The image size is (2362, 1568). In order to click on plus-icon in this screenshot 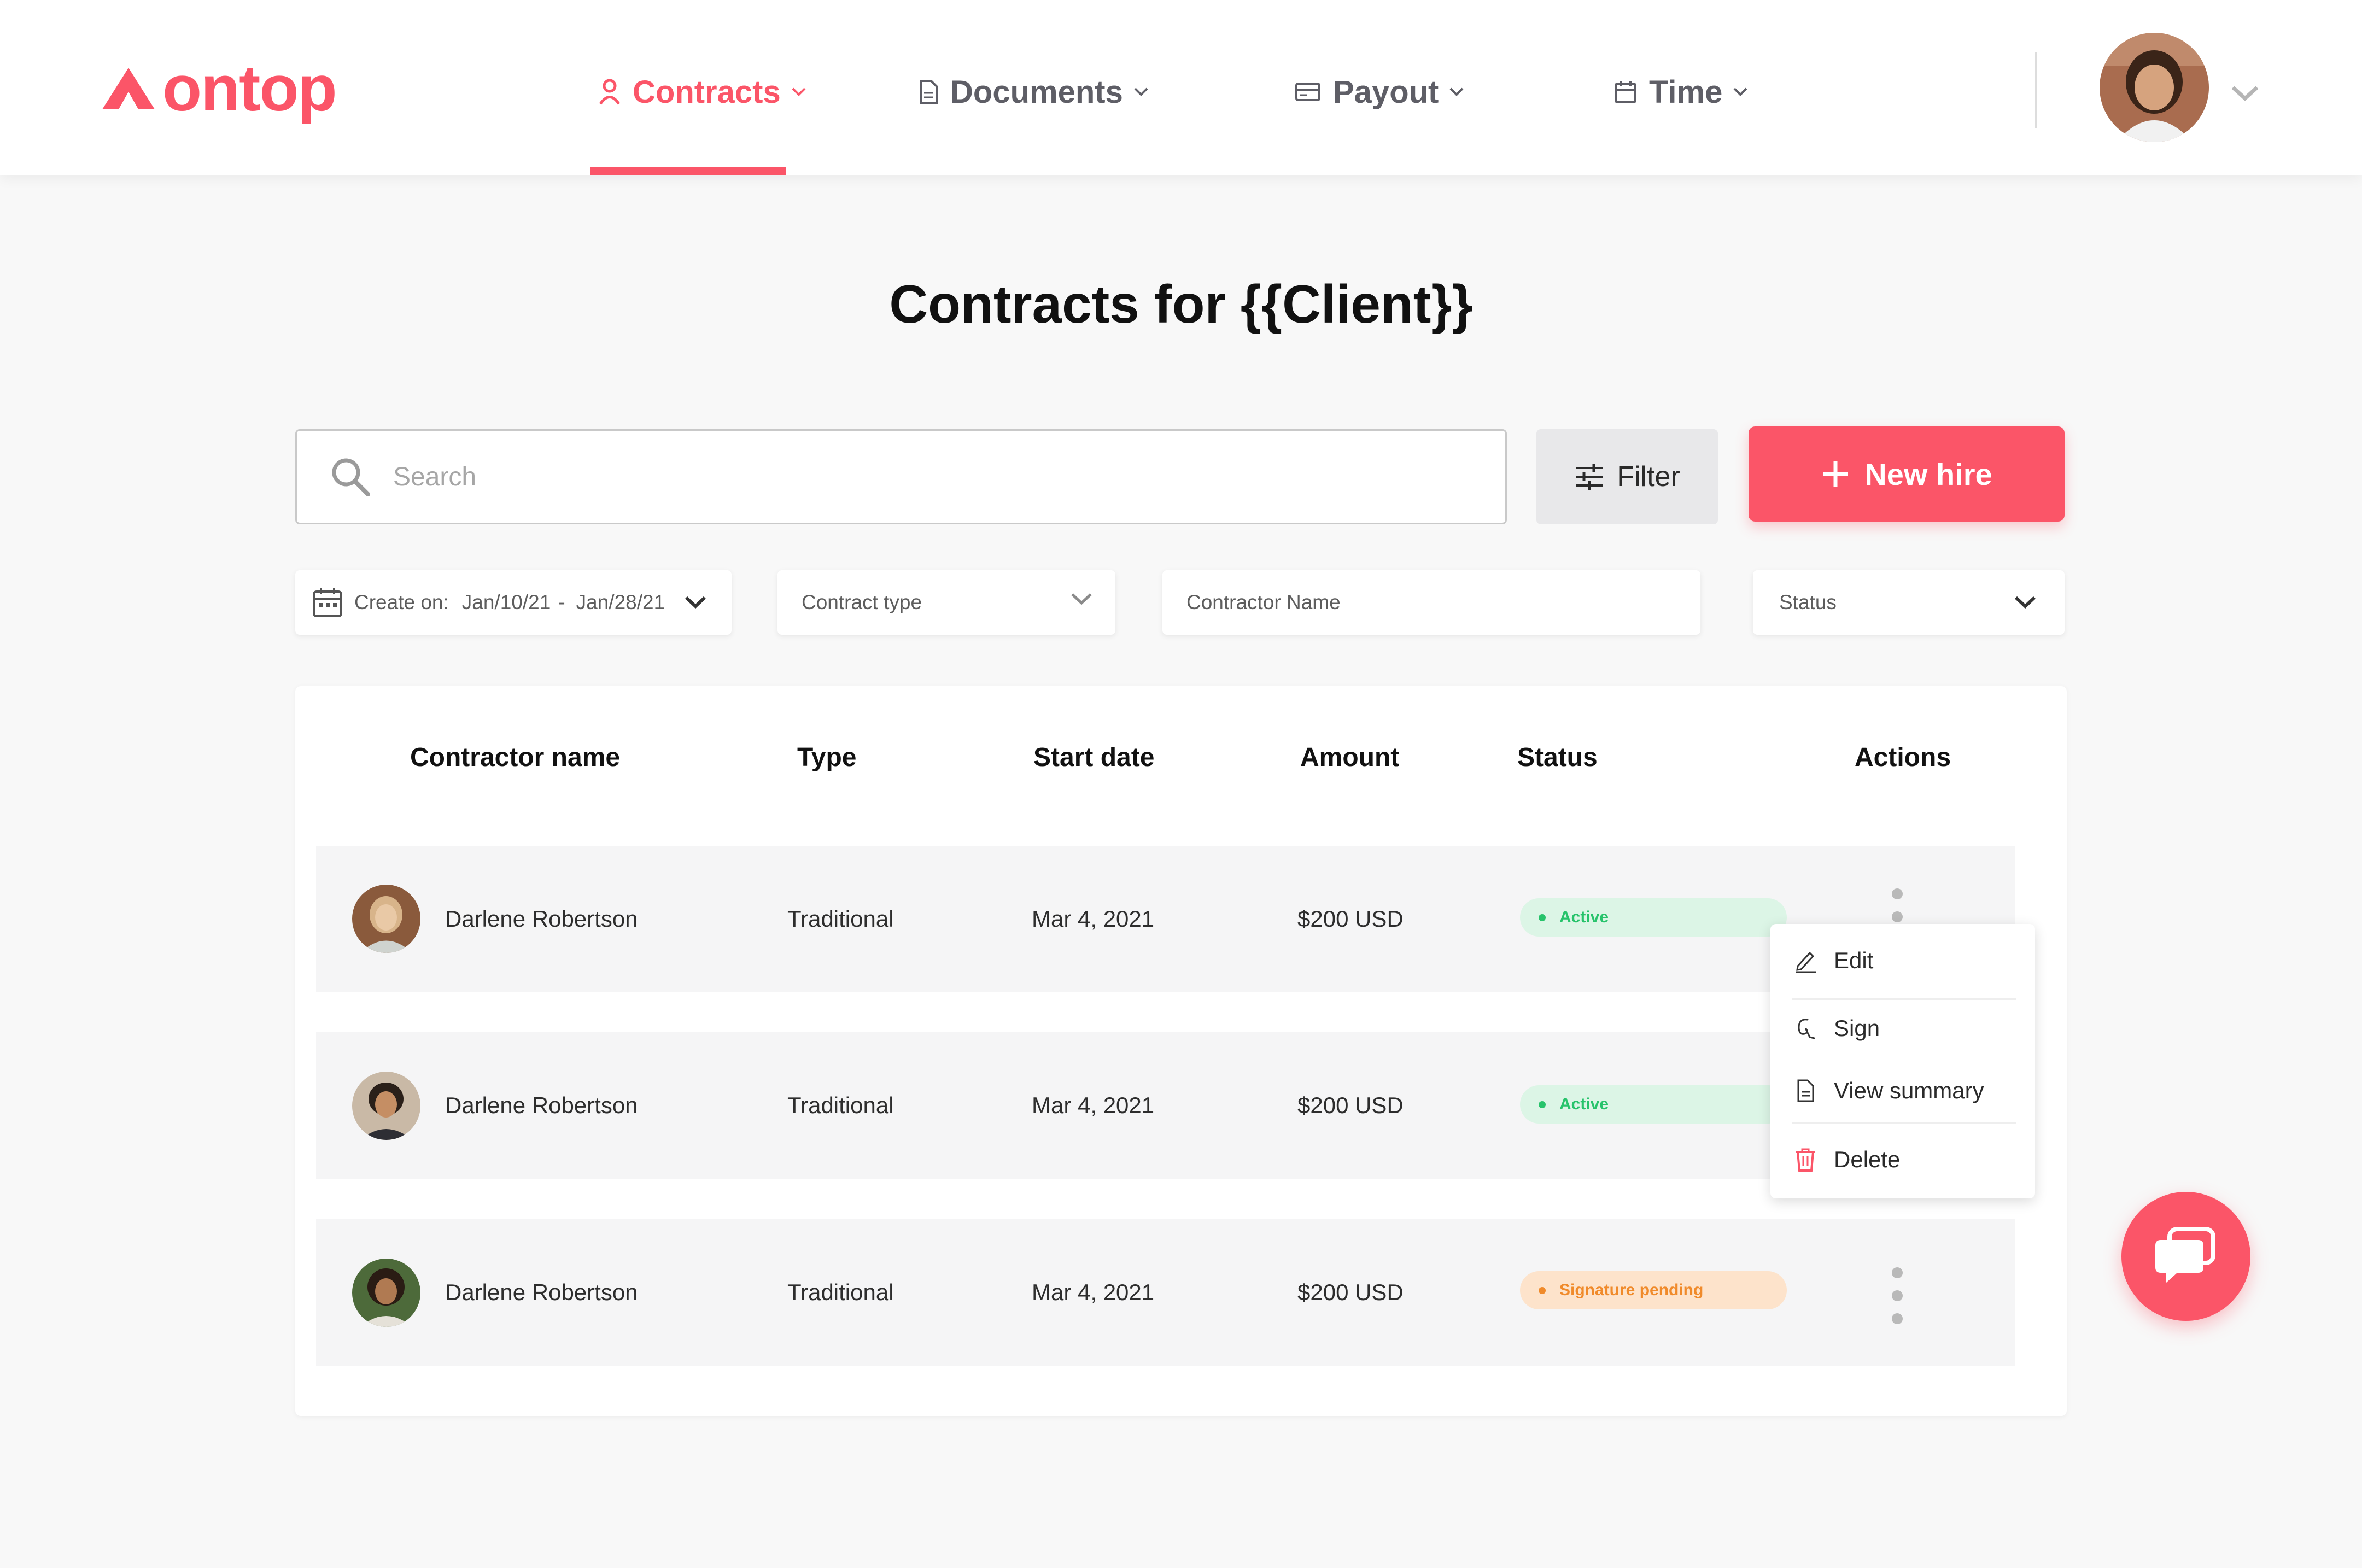, I will do `click(1836, 474)`.